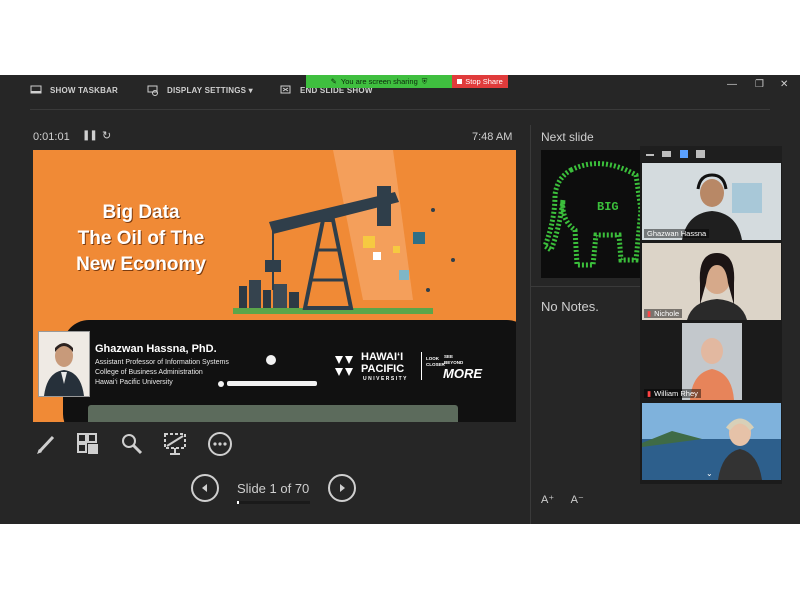 This screenshot has height=600, width=800. I want to click on participant-name: ▮ Nichole, so click(663, 313).